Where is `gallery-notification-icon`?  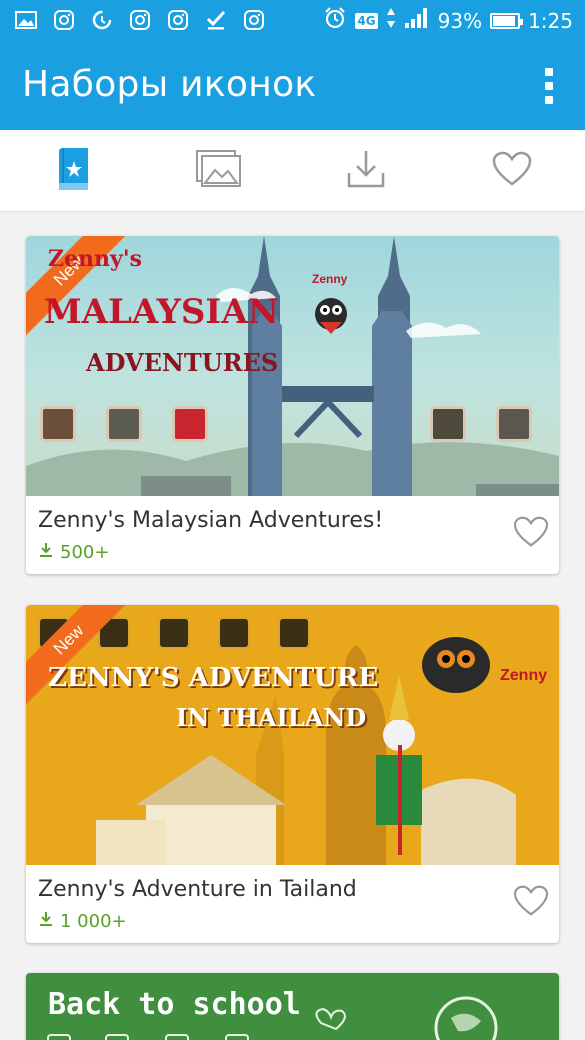
gallery-notification-icon is located at coordinates (26, 20).